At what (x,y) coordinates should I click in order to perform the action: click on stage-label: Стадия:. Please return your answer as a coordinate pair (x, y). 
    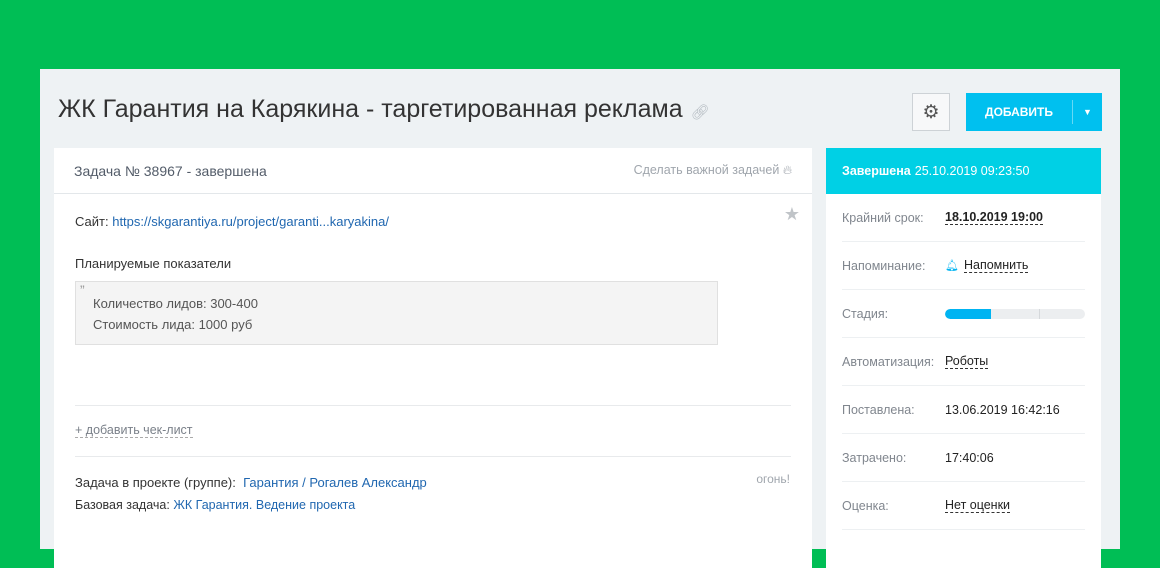
    Looking at the image, I should click on (865, 313).